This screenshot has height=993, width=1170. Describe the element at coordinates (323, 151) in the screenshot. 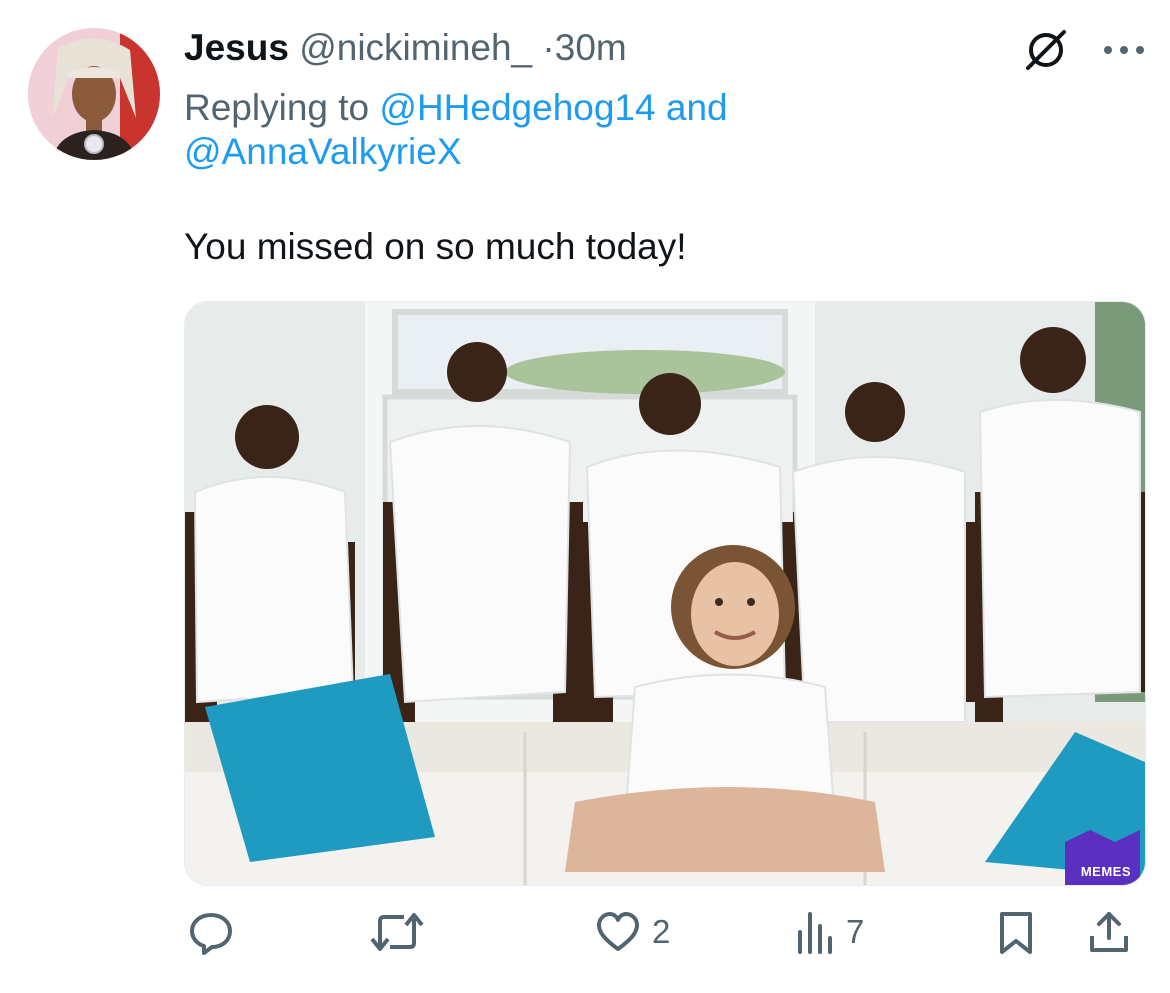

I see `reply-mention-2: @AnnaValkyrieX` at that location.